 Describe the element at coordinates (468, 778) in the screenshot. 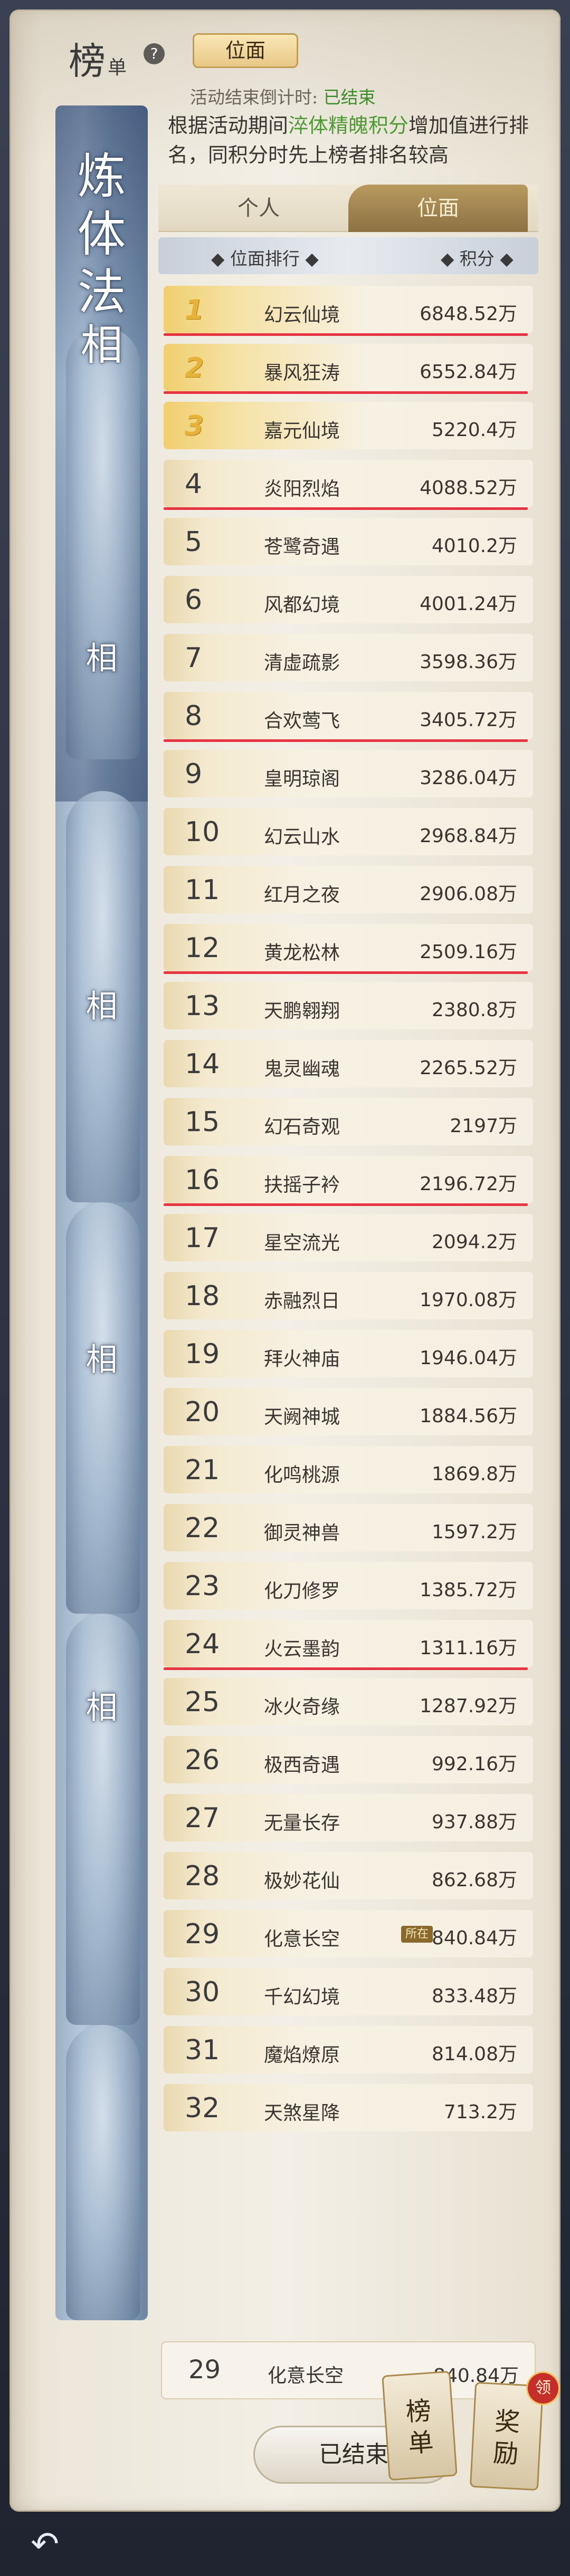

I see `row-score: 3286.04万` at that location.